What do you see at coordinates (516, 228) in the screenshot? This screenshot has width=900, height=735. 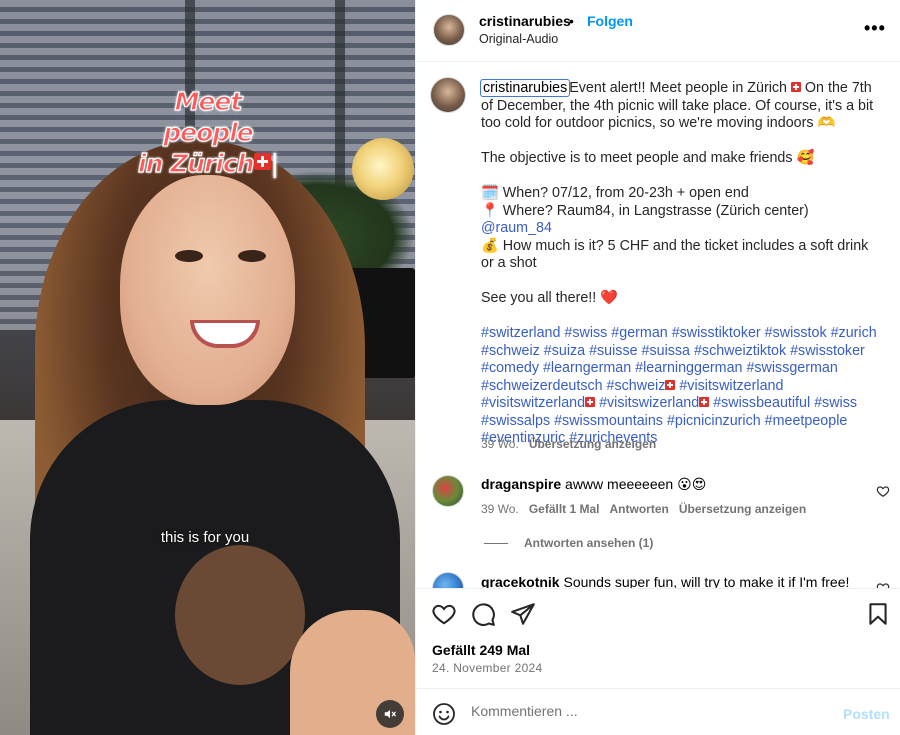 I see `mention-link: @raum_84` at bounding box center [516, 228].